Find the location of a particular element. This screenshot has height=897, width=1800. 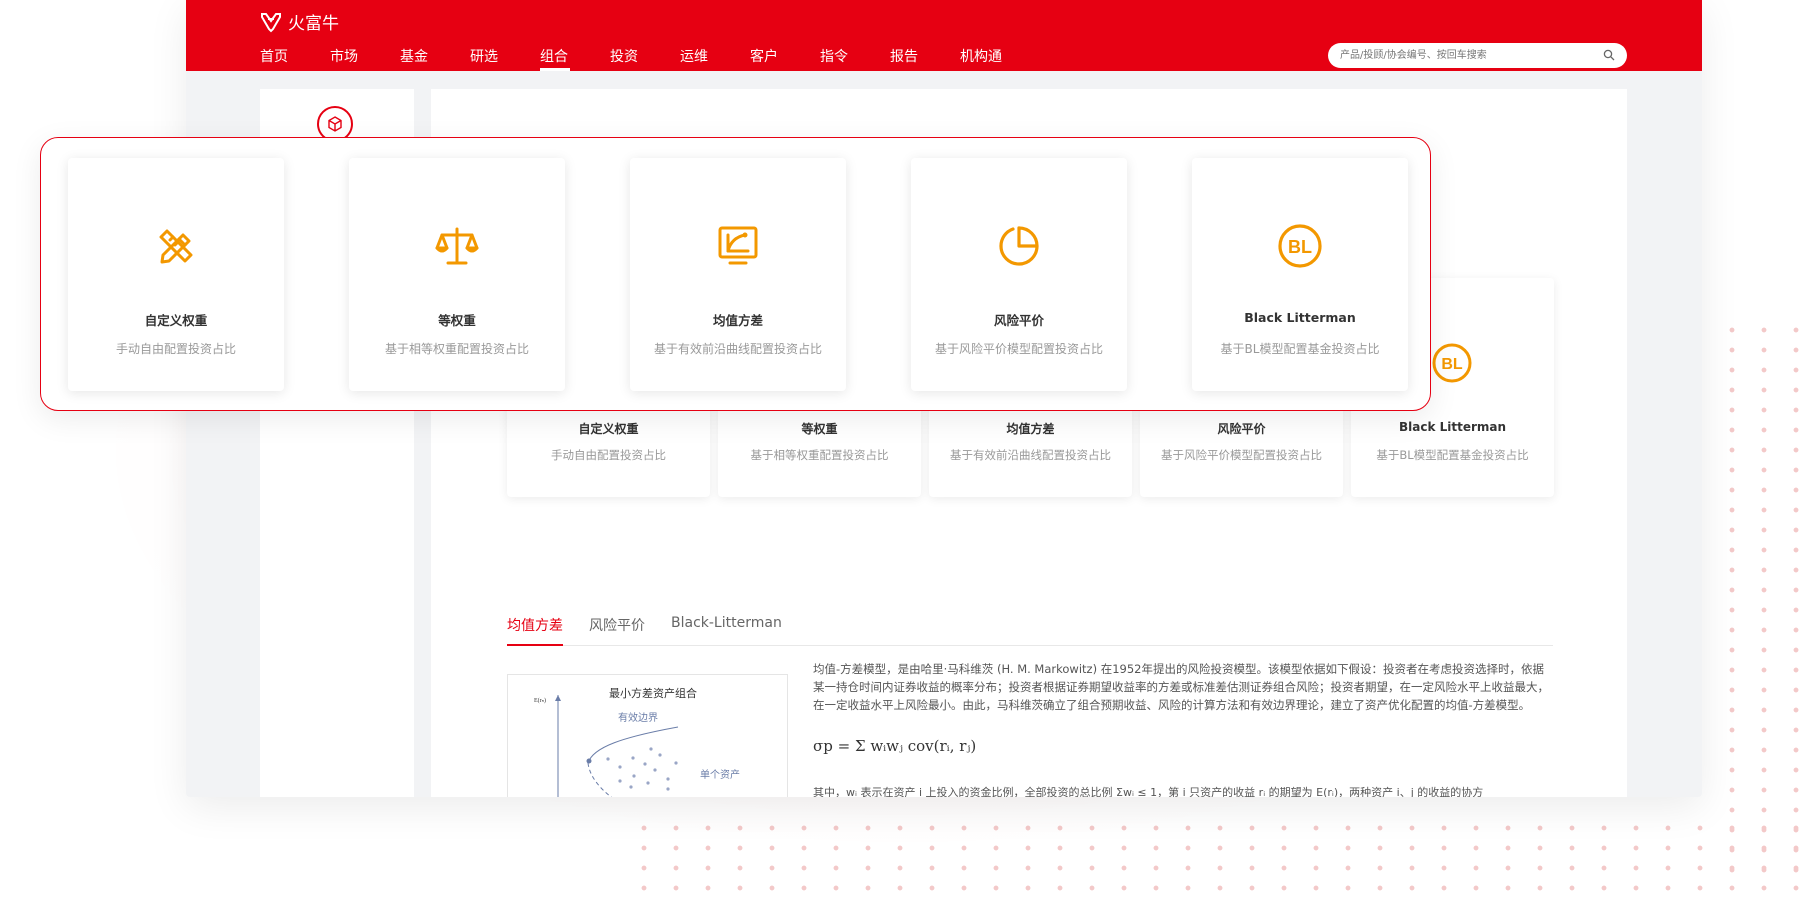

nav-item-invest: 投资 is located at coordinates (645, 58).